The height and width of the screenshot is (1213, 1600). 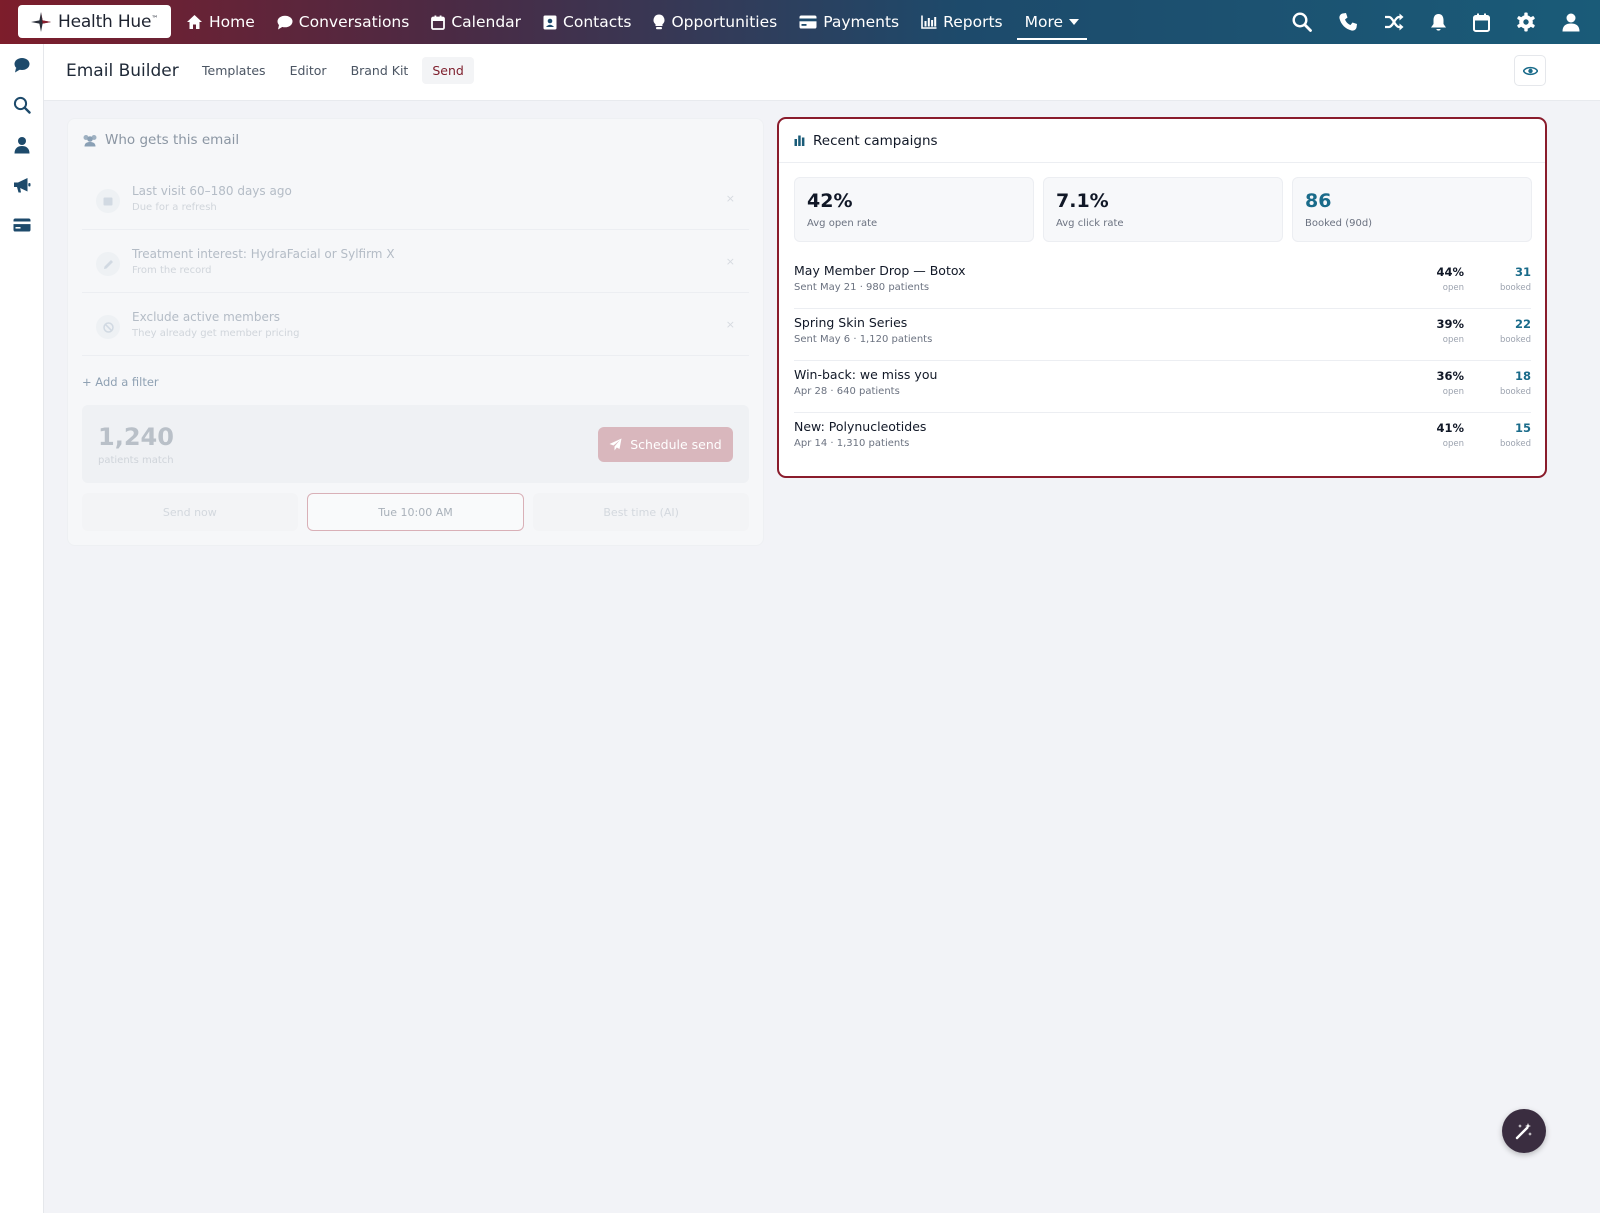 What do you see at coordinates (308, 70) in the screenshot?
I see `tab-editor: Editor` at bounding box center [308, 70].